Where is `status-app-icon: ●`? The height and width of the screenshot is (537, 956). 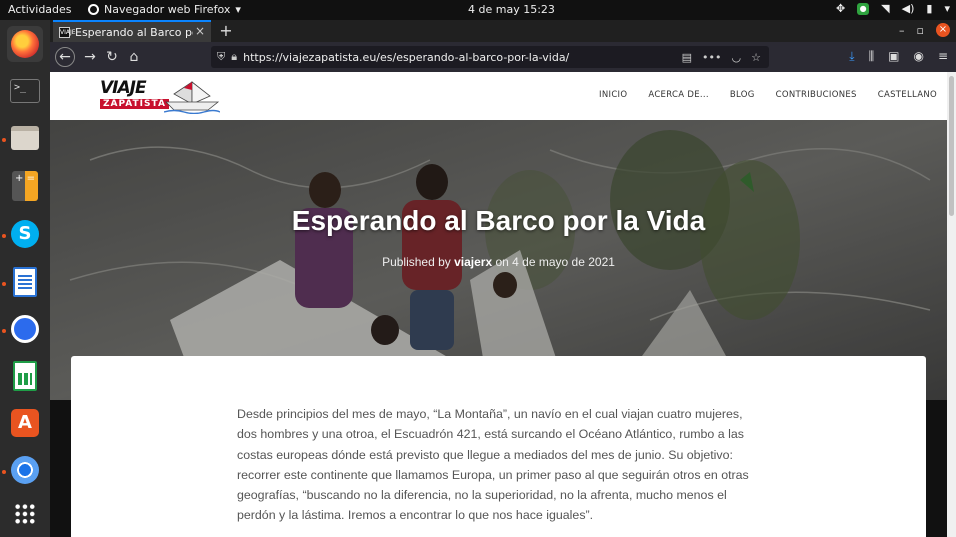
status-app-icon: ● is located at coordinates (863, 8).